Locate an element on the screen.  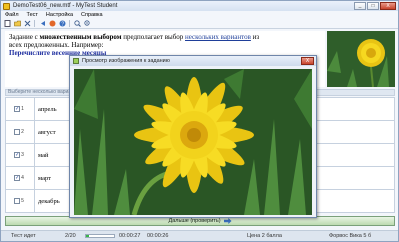
menu-bar: Файл Тест Настройка Справка is located at coordinates (199, 15).